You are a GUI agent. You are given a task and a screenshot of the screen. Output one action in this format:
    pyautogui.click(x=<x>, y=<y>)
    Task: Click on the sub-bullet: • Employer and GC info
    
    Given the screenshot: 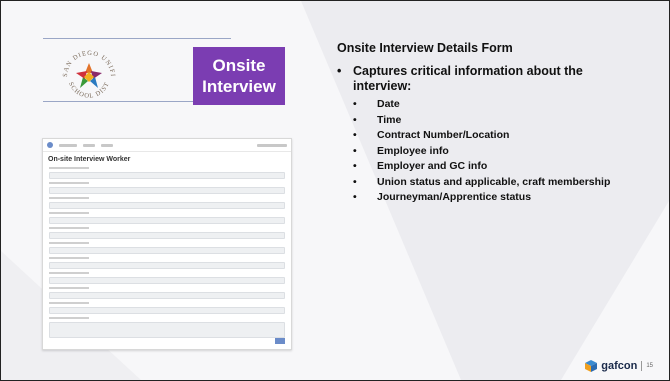 What is the action you would take?
    pyautogui.click(x=420, y=166)
    